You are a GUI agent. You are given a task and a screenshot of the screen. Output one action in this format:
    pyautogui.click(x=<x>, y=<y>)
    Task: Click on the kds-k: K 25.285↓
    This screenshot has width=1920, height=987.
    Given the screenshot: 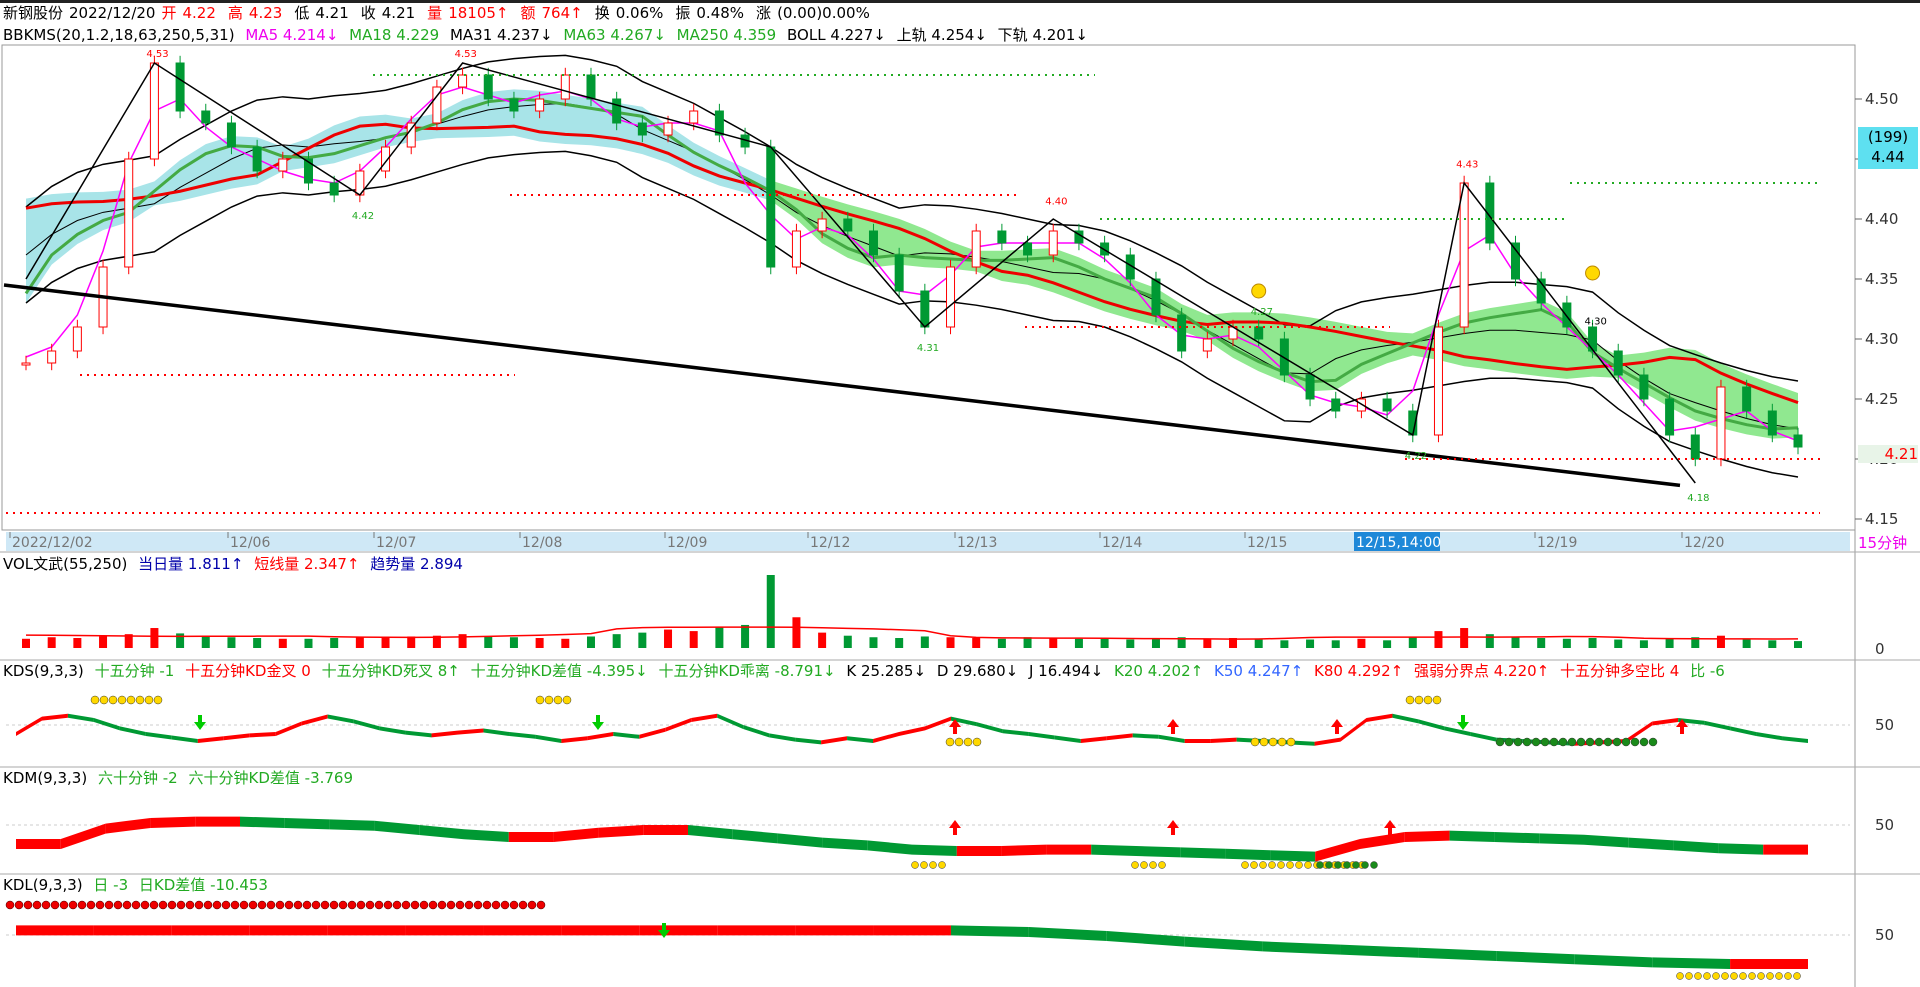 What is the action you would take?
    pyautogui.click(x=886, y=671)
    